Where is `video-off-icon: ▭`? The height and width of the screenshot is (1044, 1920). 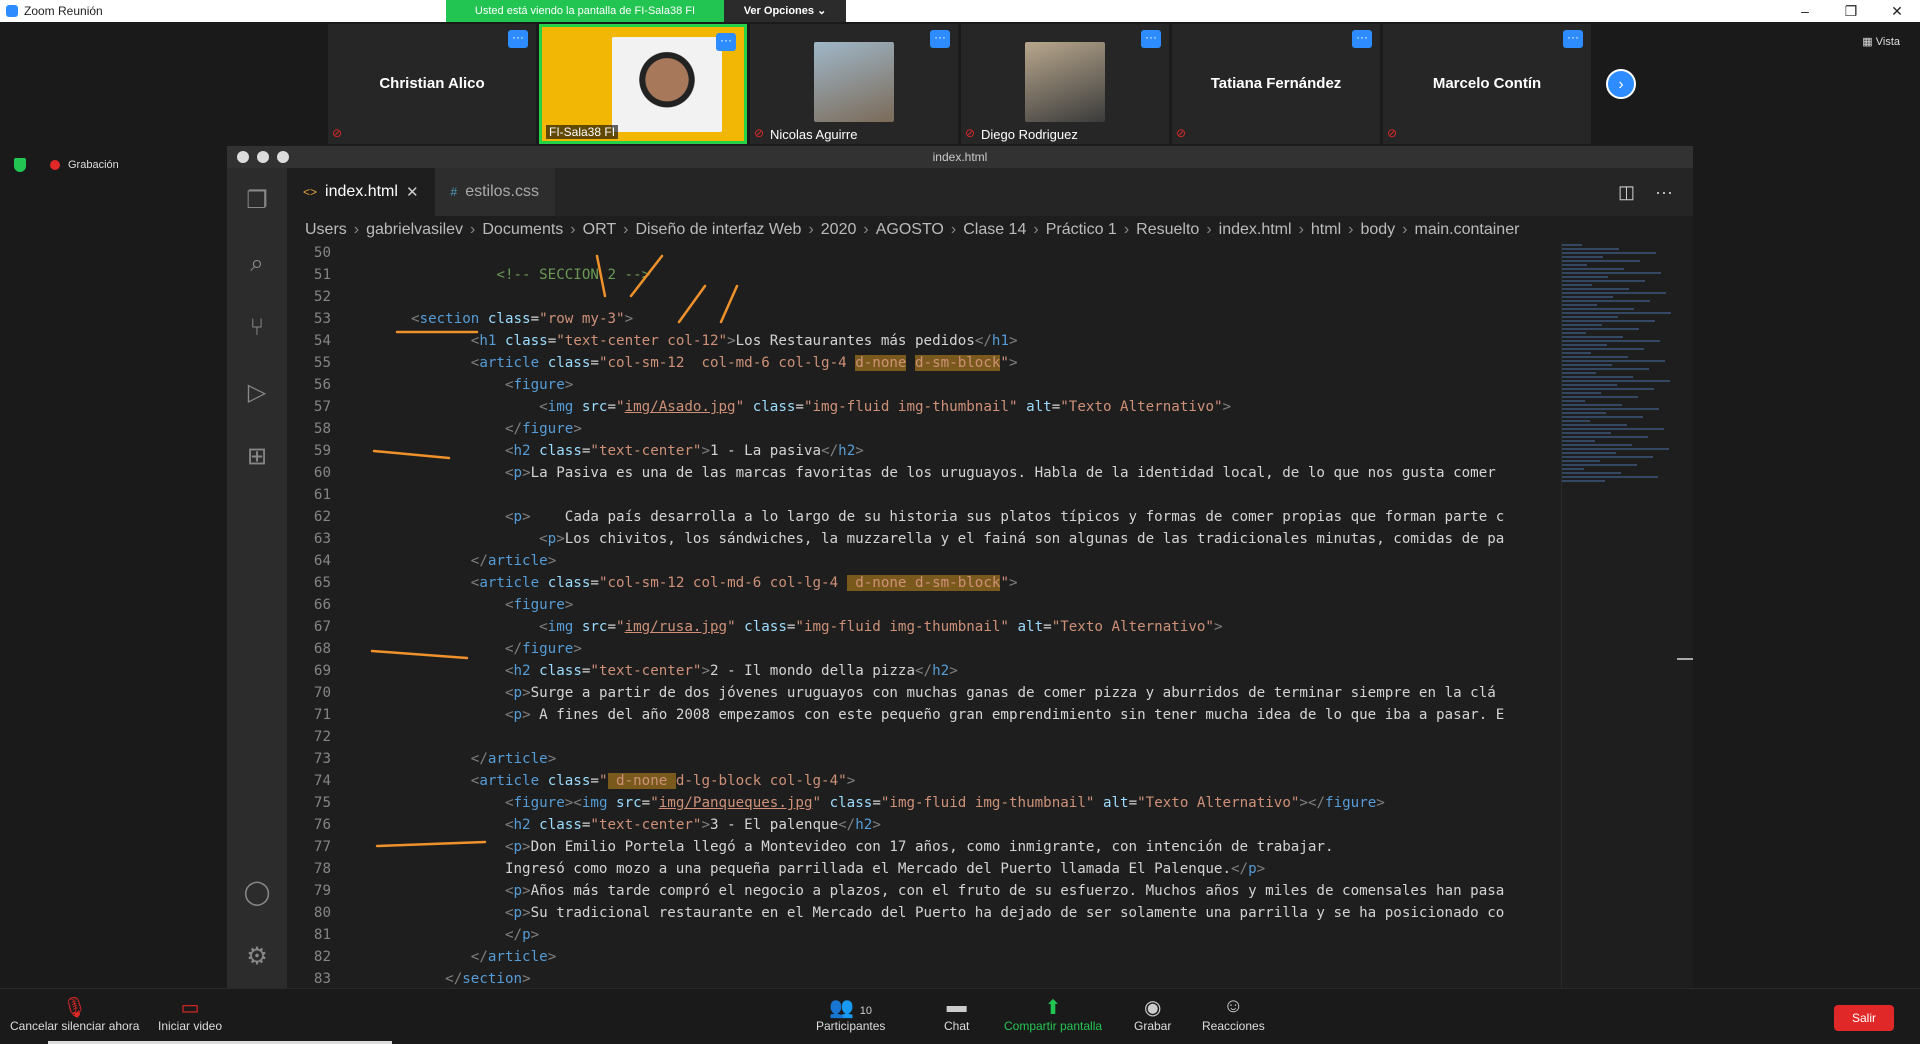 video-off-icon: ▭ is located at coordinates (190, 1008).